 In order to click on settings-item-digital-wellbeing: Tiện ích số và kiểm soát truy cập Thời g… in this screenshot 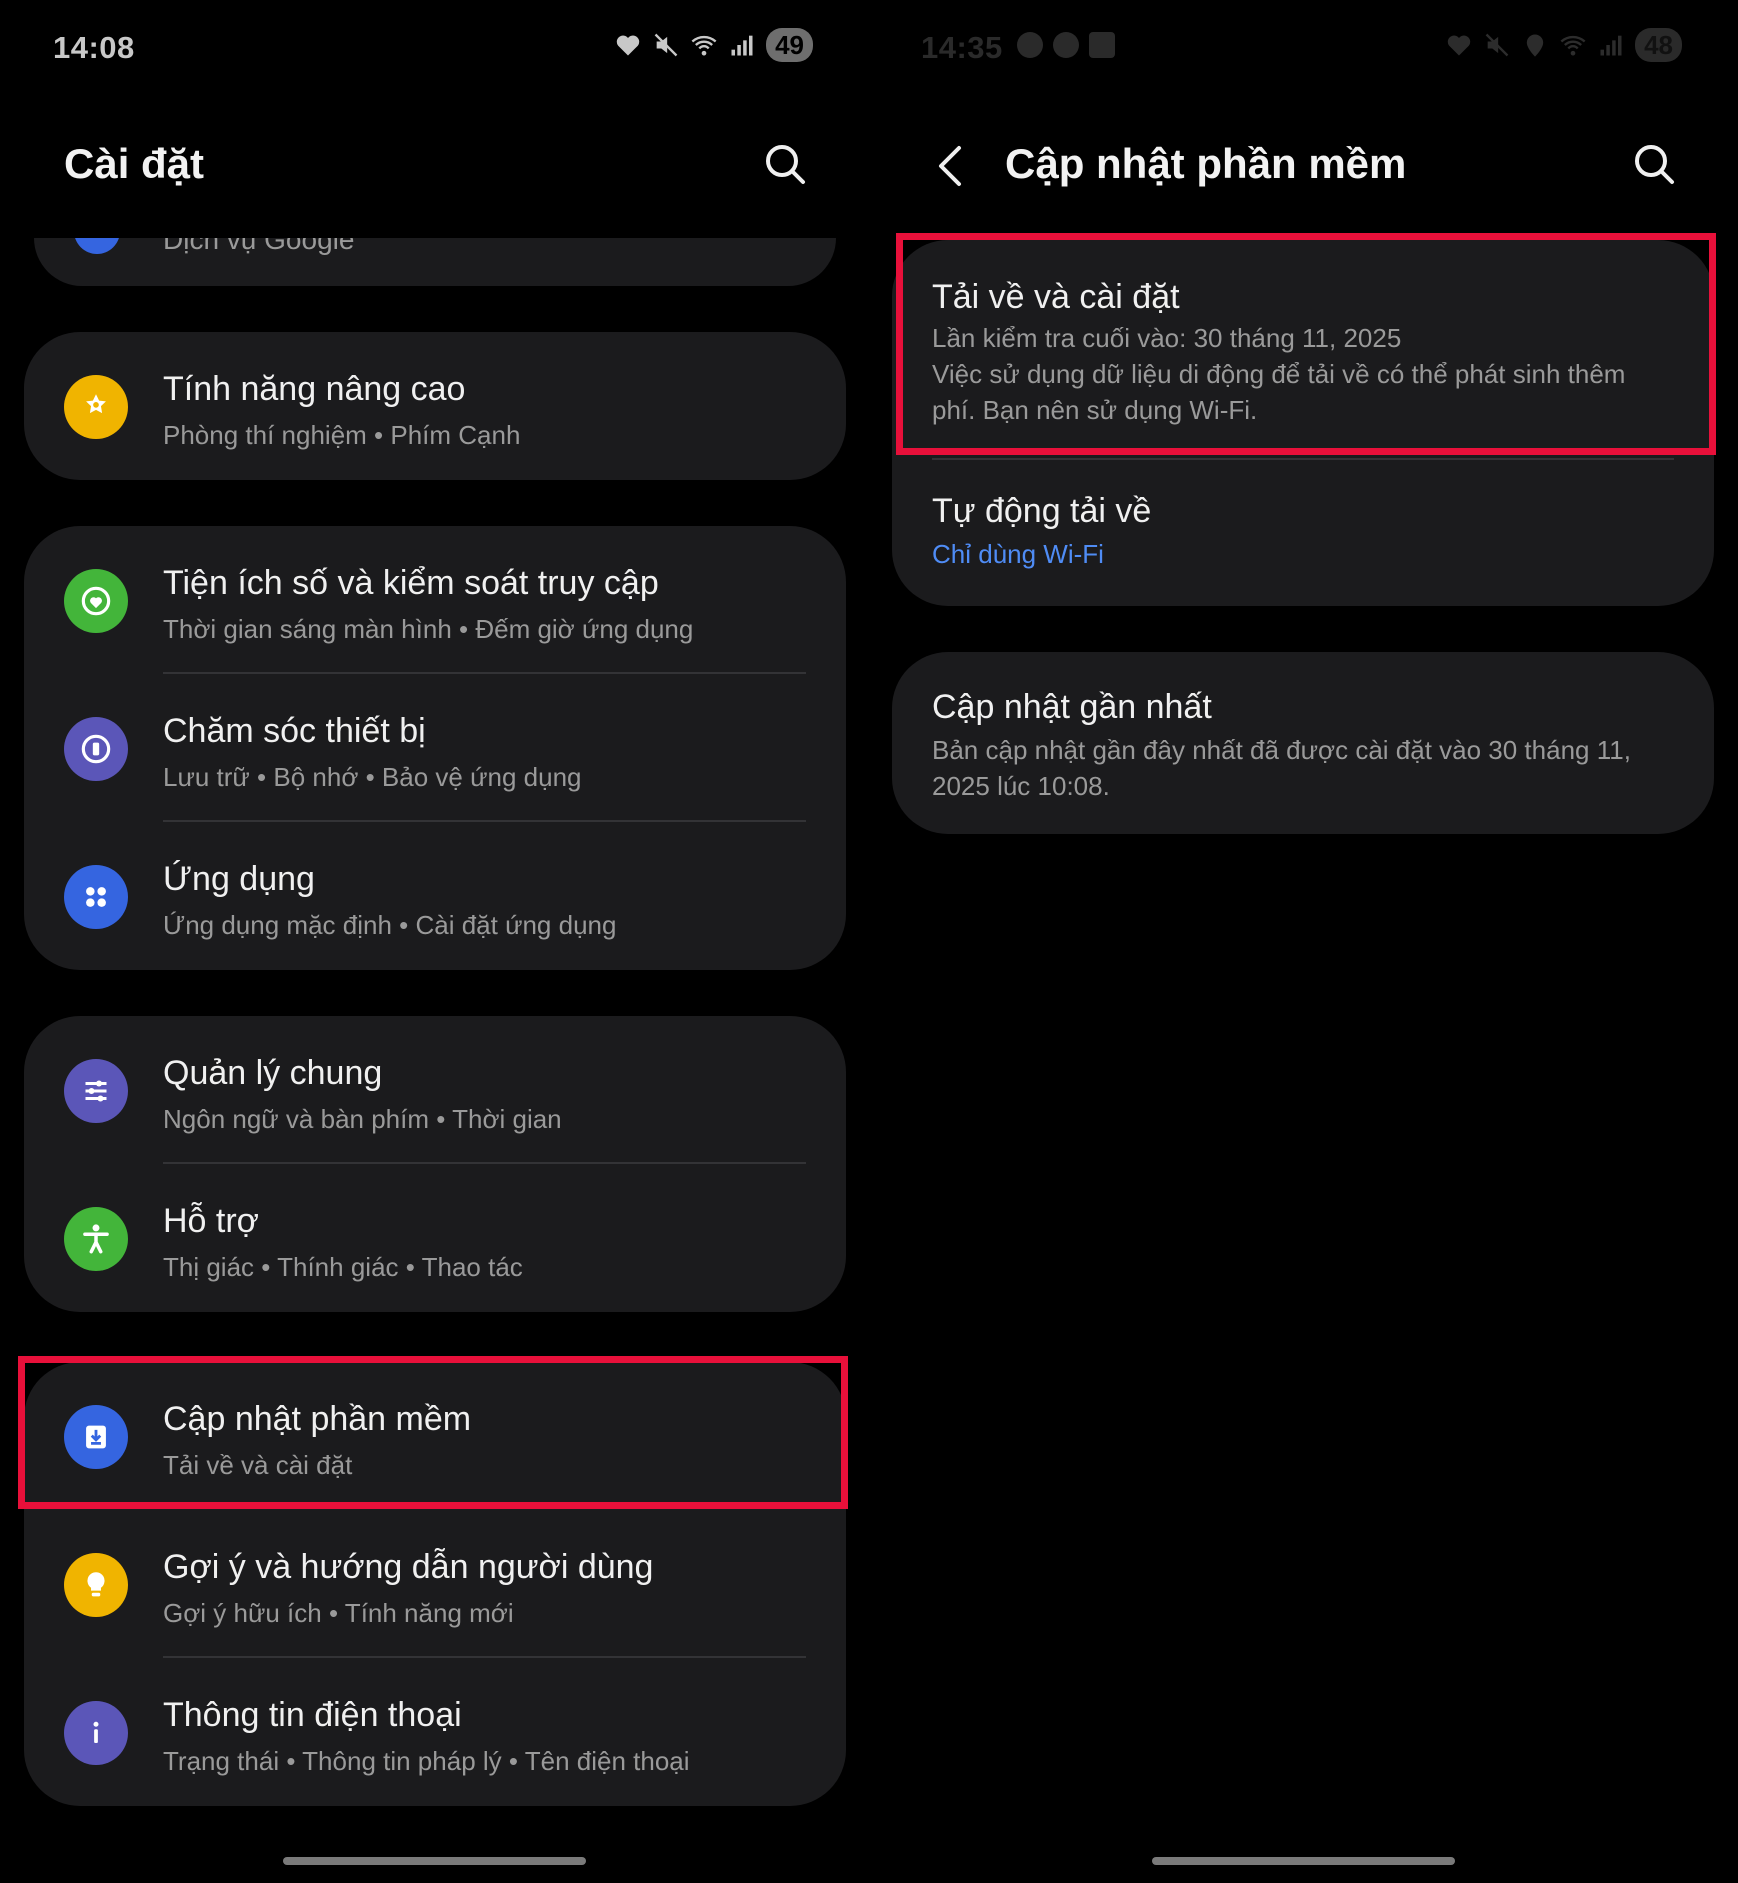, I will do `click(435, 600)`.